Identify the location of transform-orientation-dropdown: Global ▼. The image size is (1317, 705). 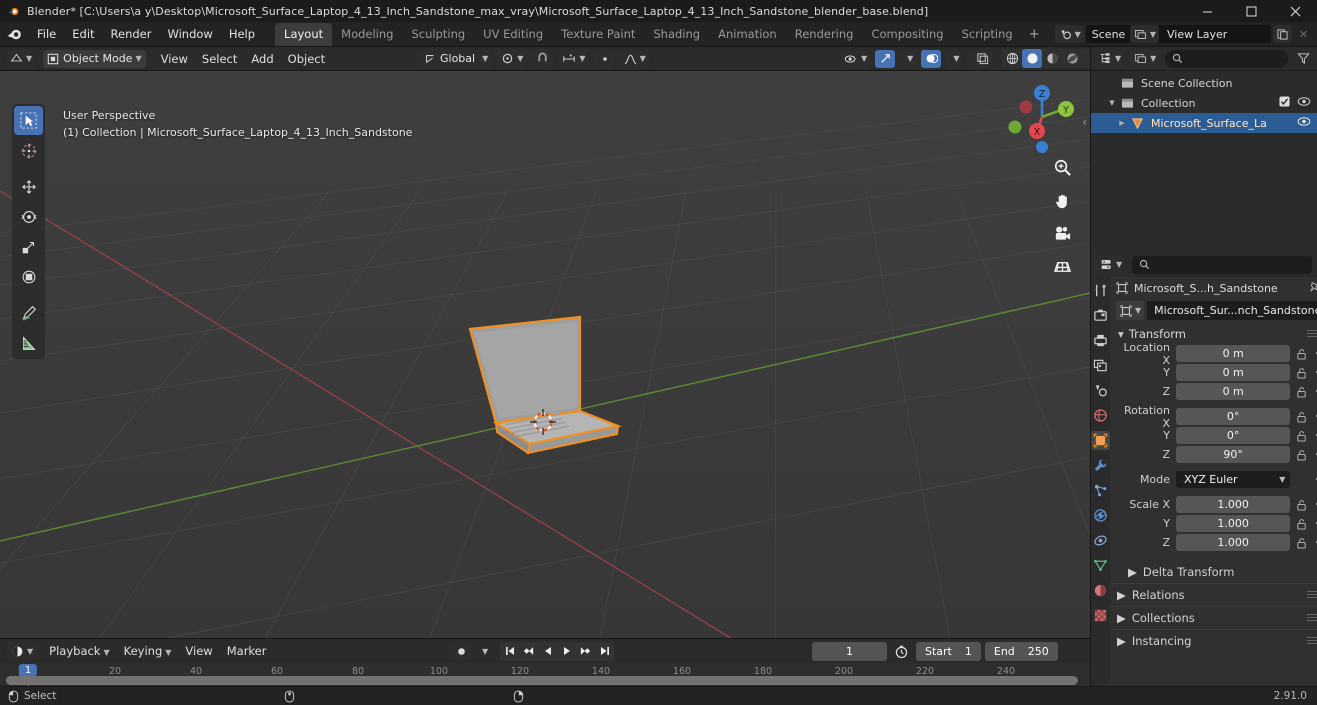
(456, 58).